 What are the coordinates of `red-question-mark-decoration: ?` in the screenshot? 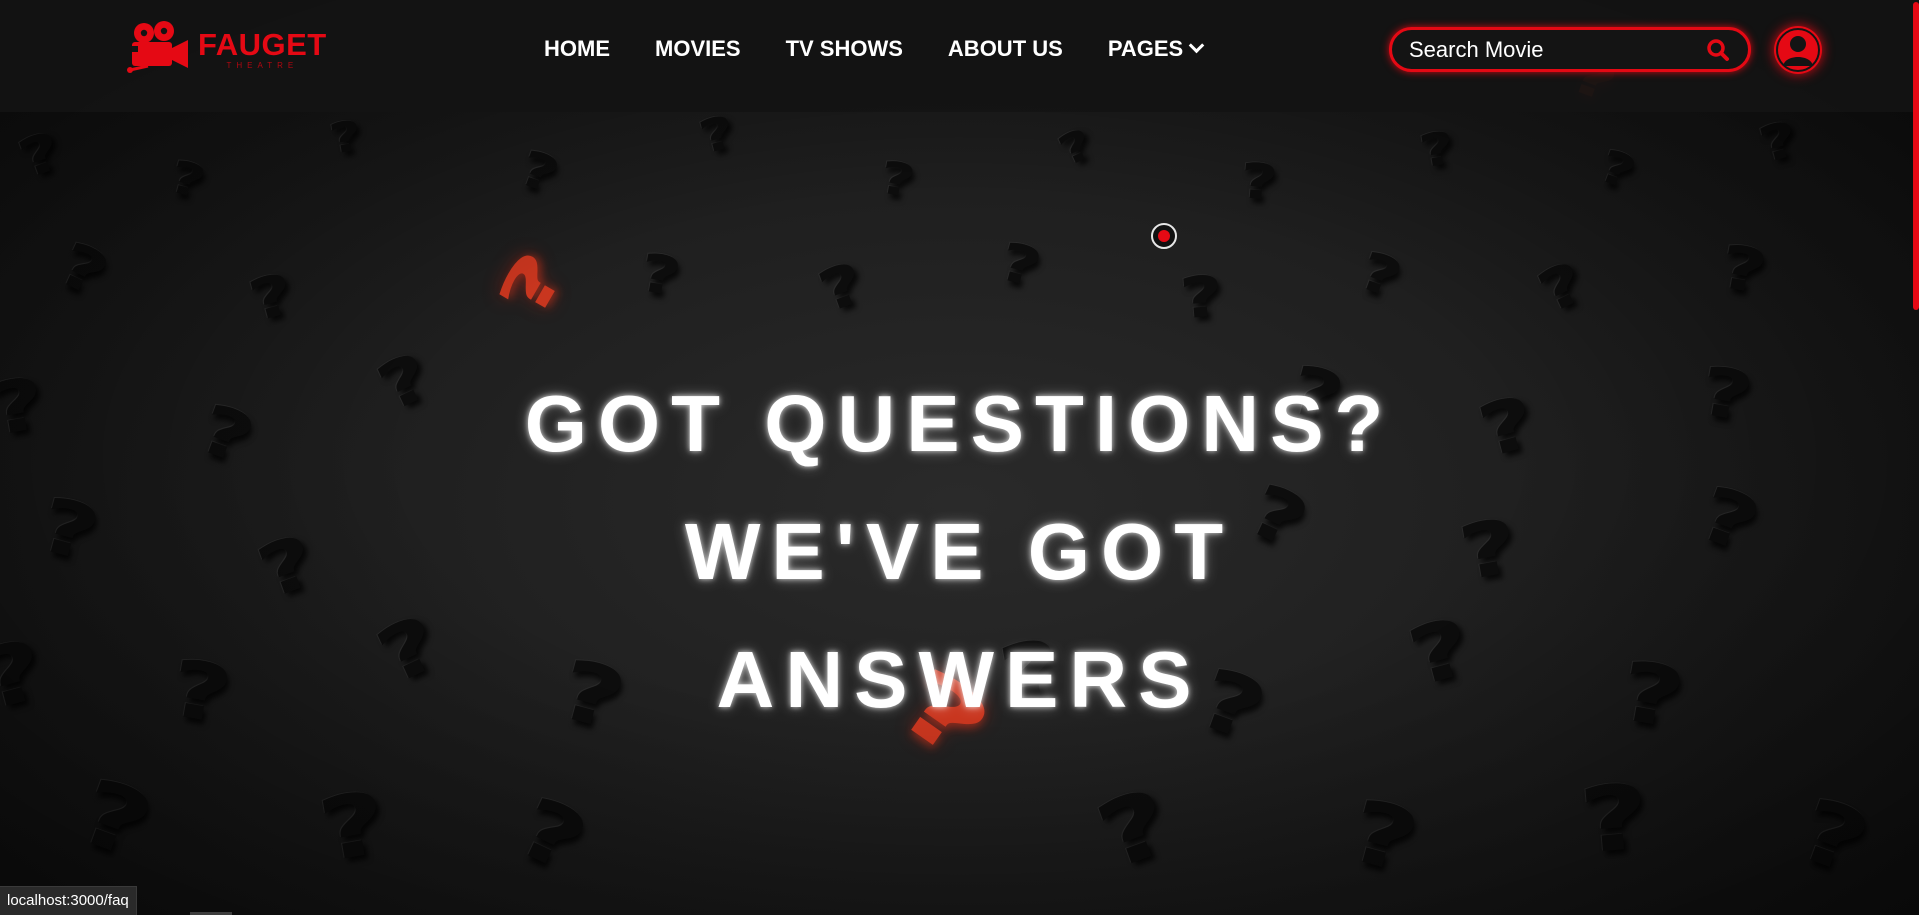 It's located at (532, 285).